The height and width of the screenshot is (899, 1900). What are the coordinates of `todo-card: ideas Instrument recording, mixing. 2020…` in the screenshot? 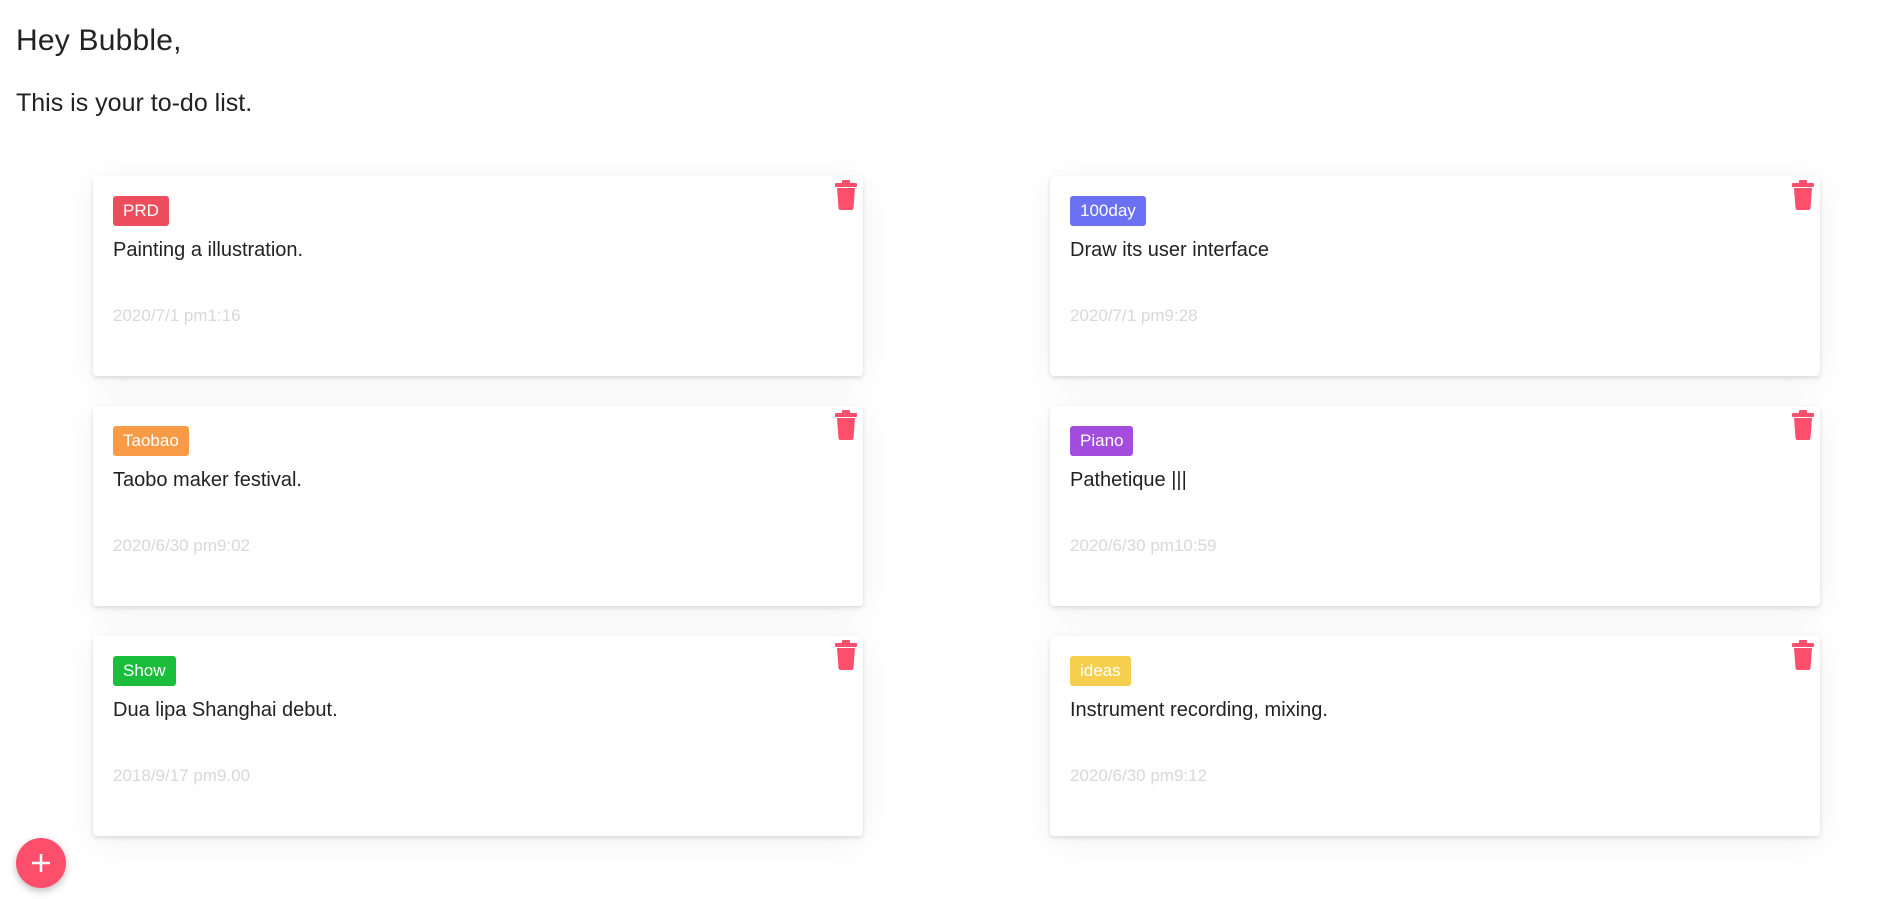 It's located at (1435, 736).